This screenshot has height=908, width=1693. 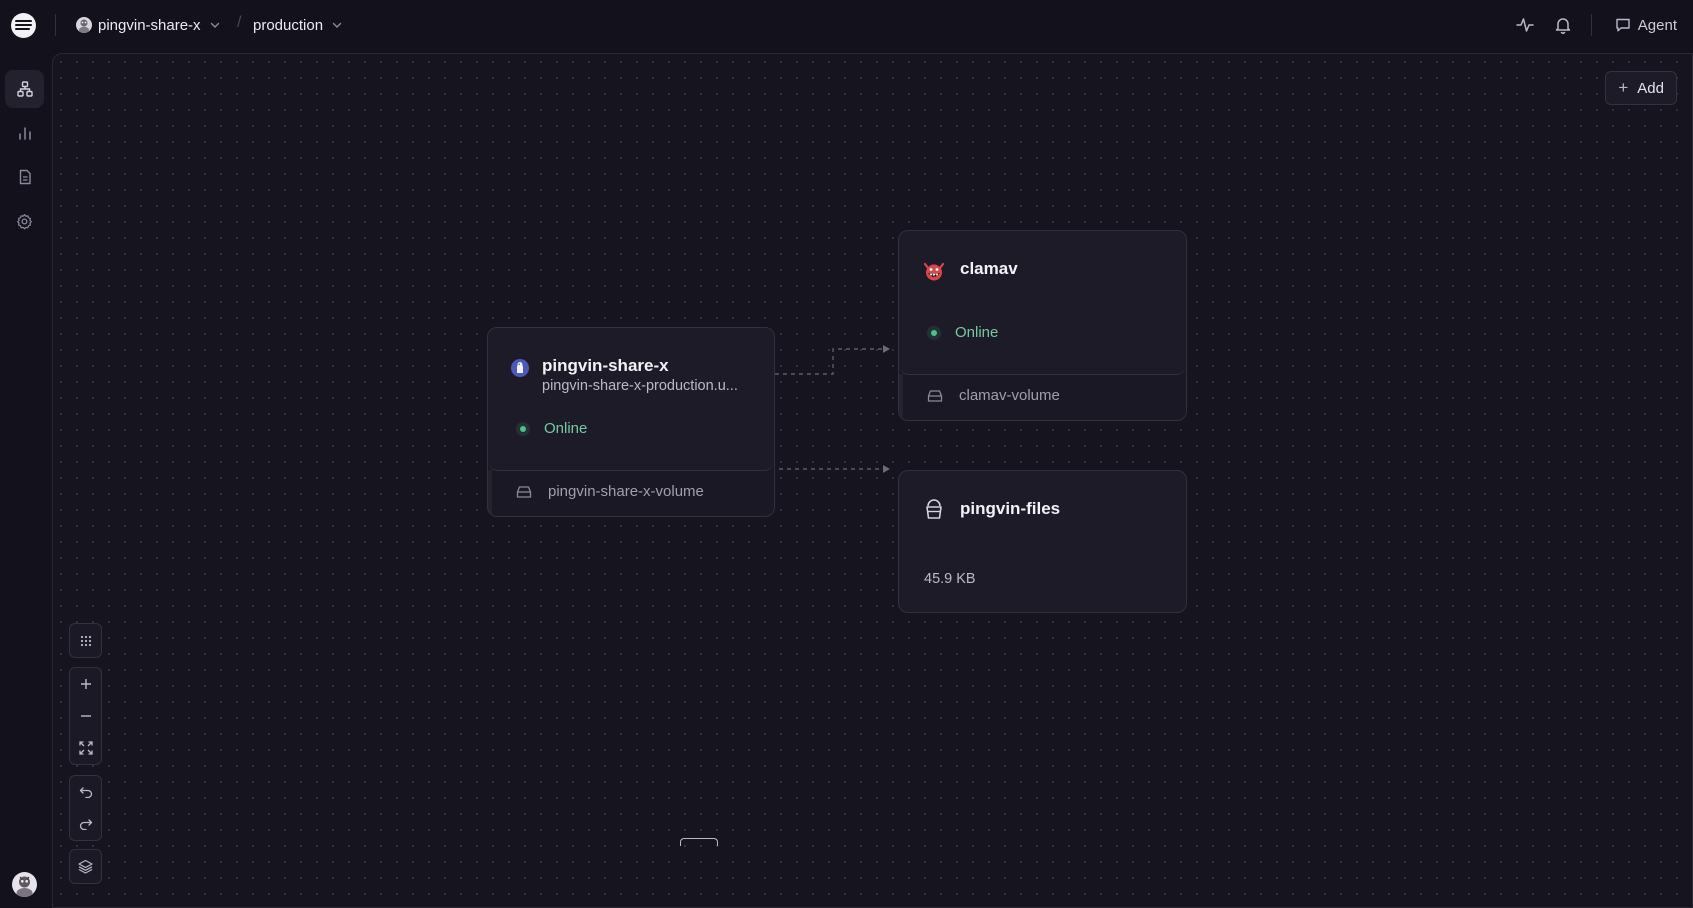 I want to click on agent-button: Agent, so click(x=1646, y=25).